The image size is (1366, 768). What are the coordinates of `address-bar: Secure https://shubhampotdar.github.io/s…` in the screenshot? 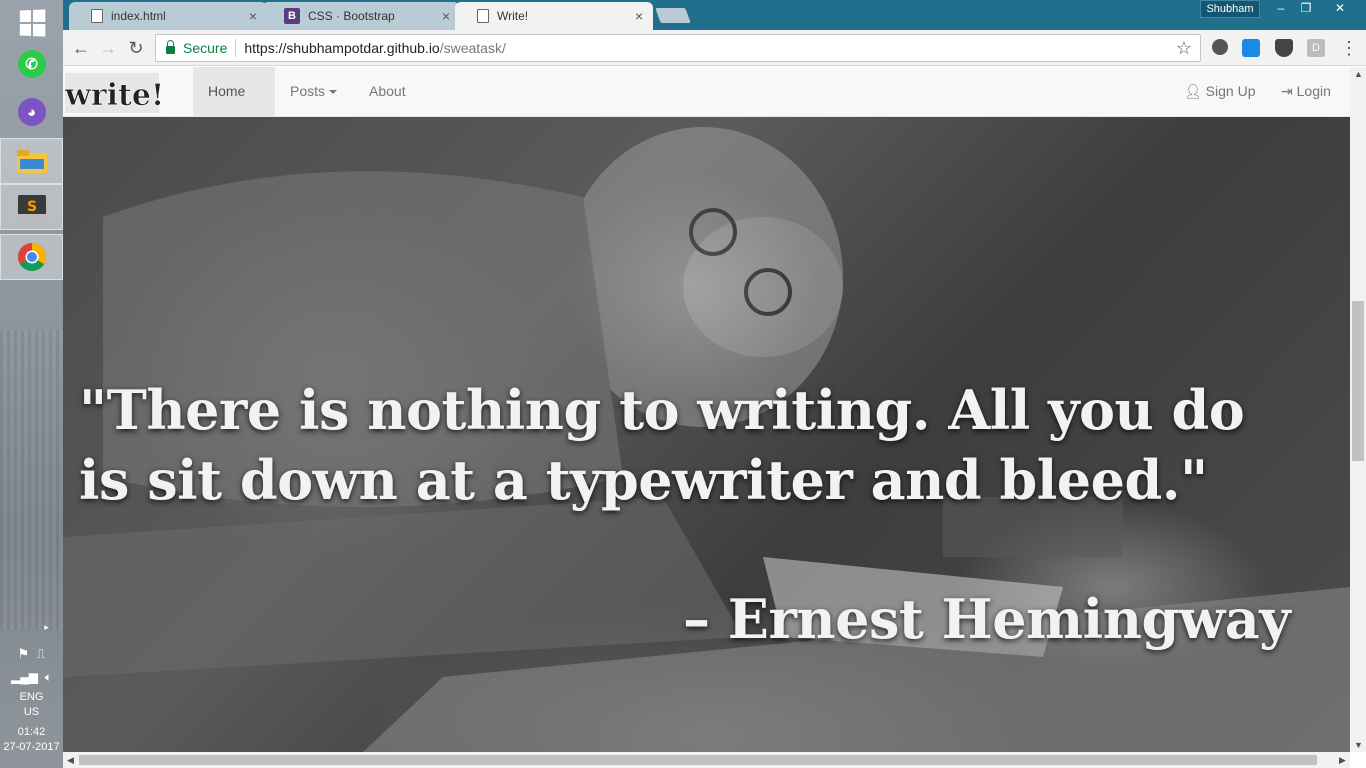 It's located at (678, 48).